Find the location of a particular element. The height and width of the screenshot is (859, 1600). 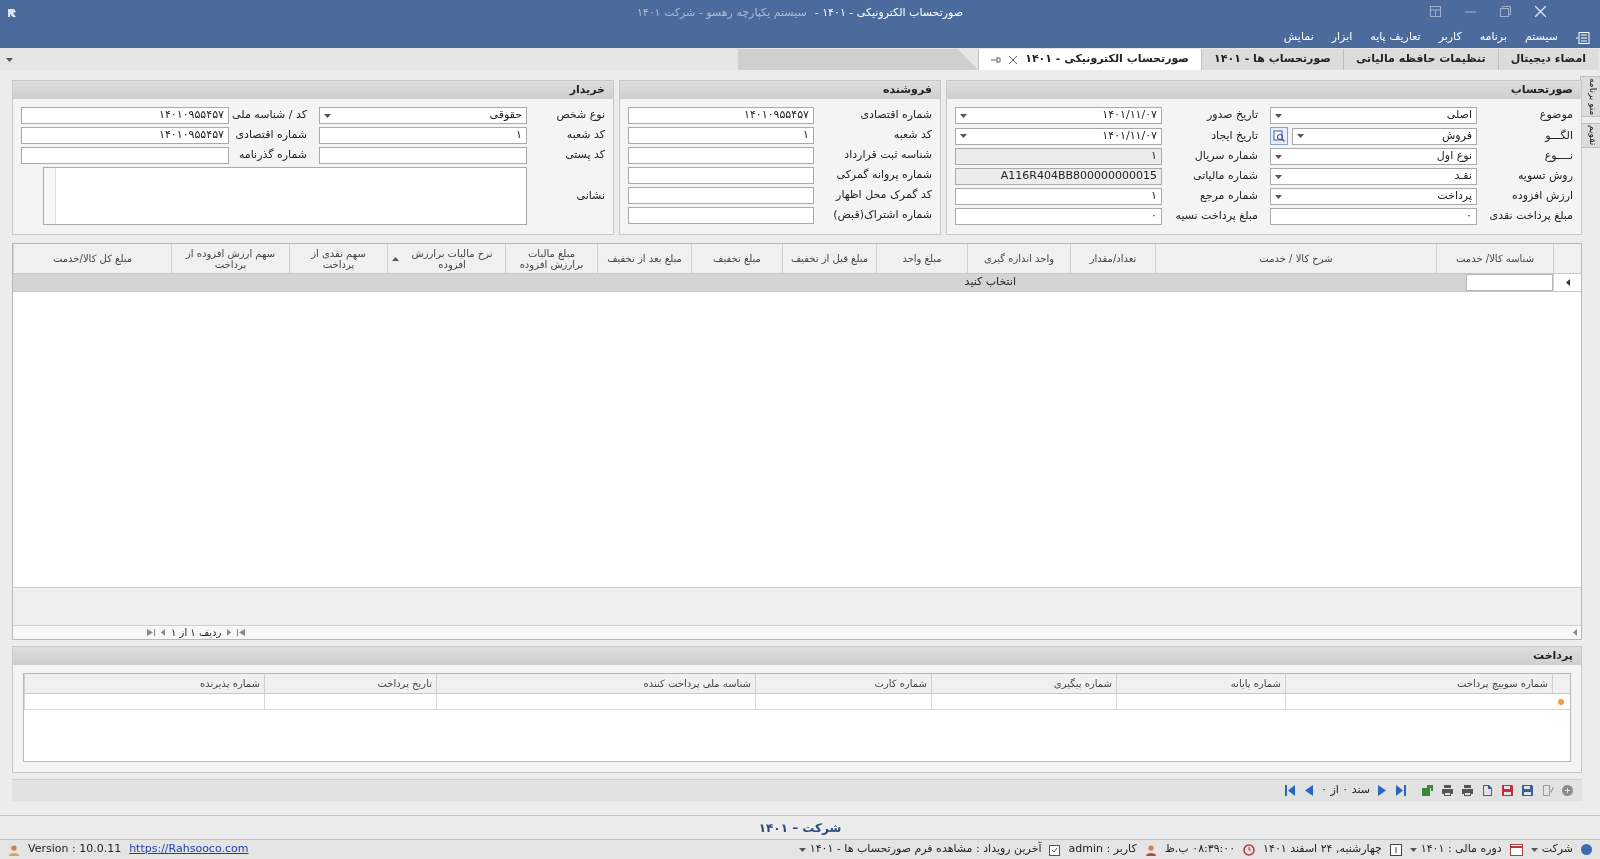

column-header: شماره سوییچ پرداخت is located at coordinates (1418, 683).